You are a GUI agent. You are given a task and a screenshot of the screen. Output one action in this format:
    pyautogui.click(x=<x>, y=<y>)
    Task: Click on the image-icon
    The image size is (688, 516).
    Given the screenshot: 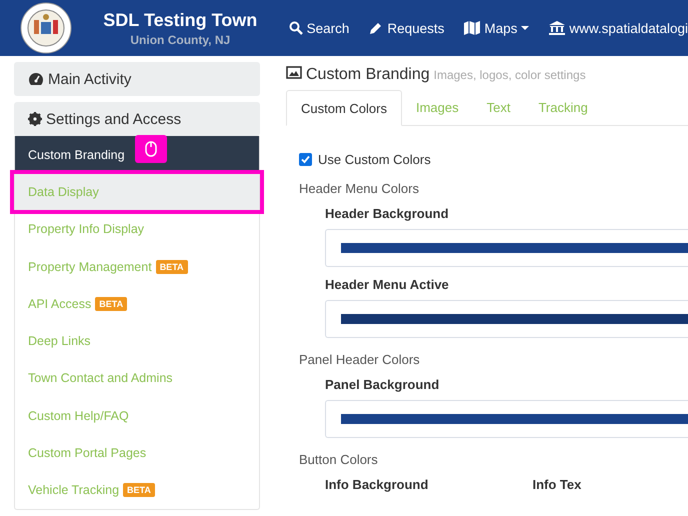 What is the action you would take?
    pyautogui.click(x=294, y=72)
    